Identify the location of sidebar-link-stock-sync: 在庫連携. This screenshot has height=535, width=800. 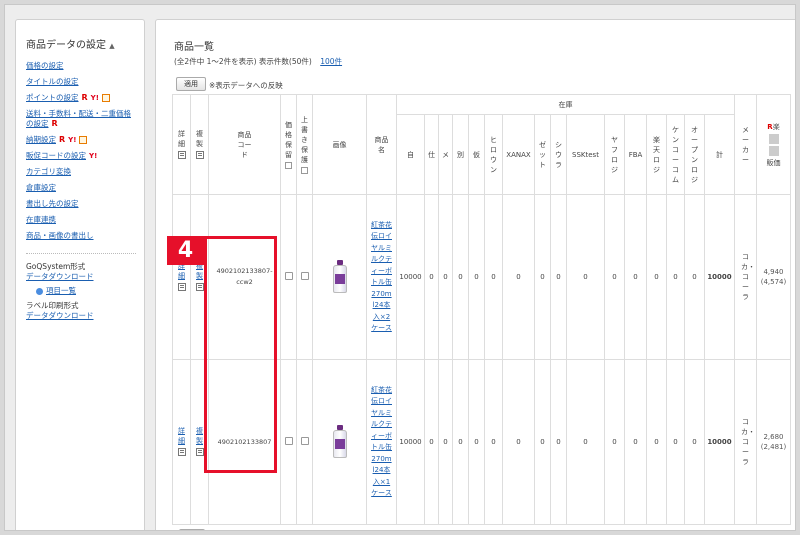
(81, 220).